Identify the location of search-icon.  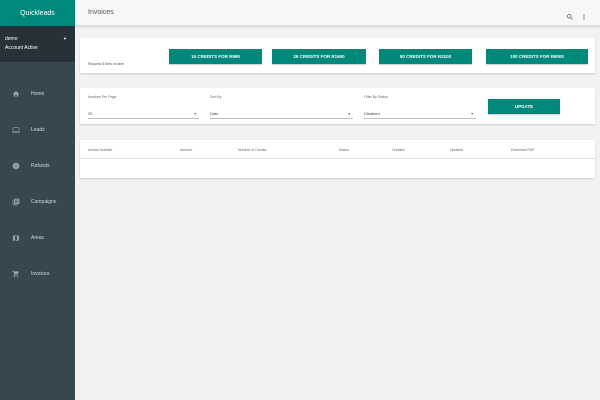
(570, 17).